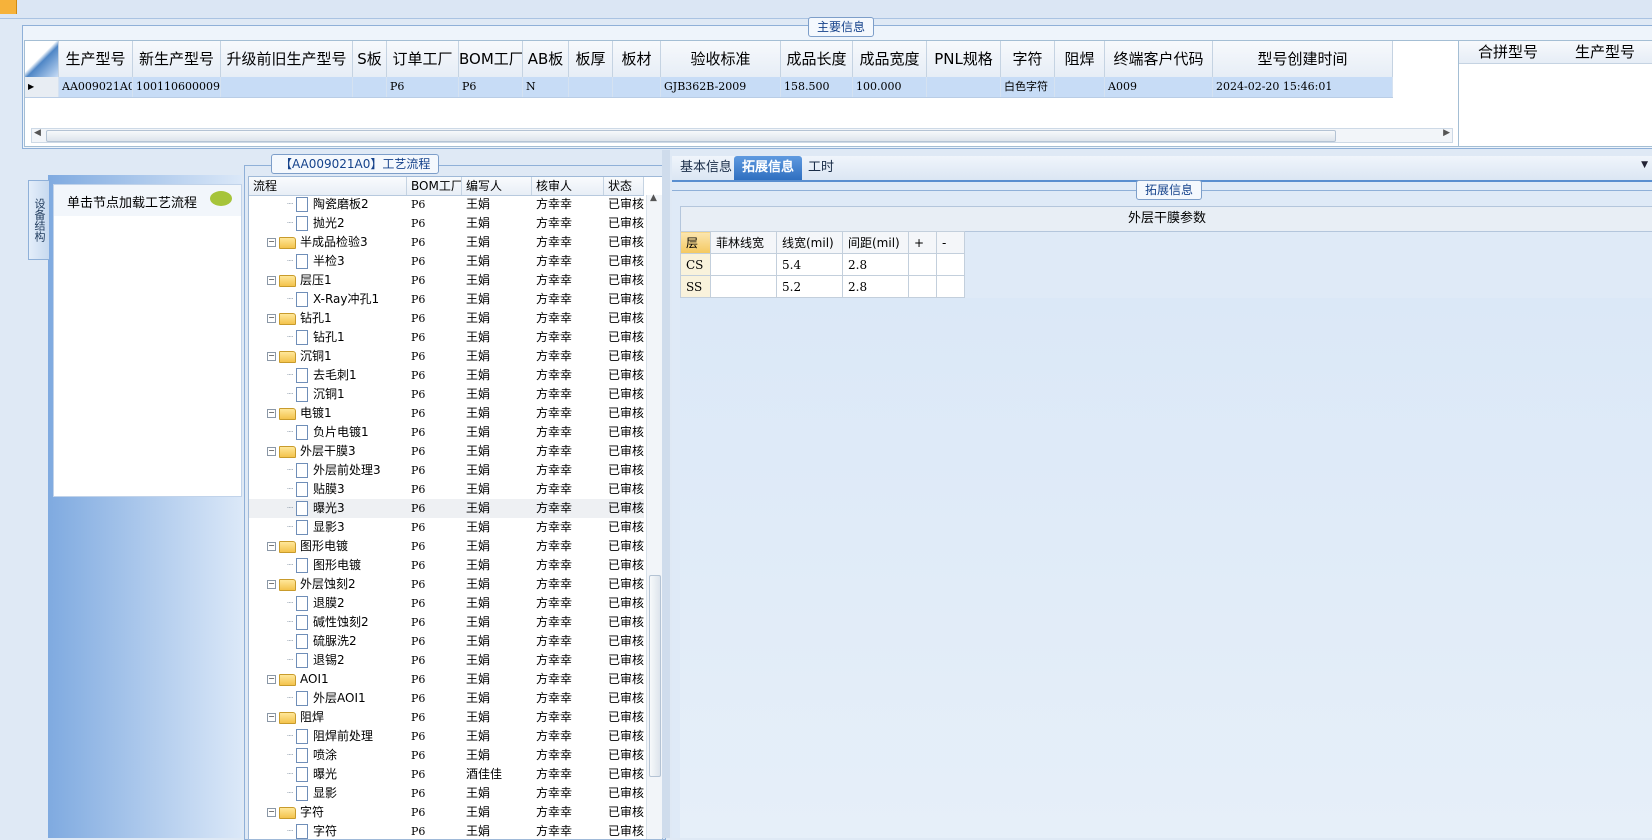  Describe the element at coordinates (328, 565) in the screenshot. I see `tree-node: ┈ 图形电镀` at that location.